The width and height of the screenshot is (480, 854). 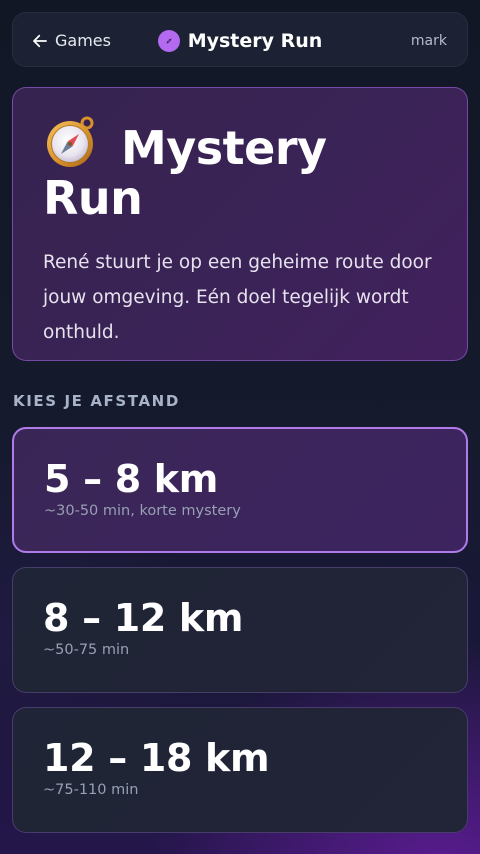 What do you see at coordinates (224, 148) in the screenshot?
I see `hero-title-line1: Mystery` at bounding box center [224, 148].